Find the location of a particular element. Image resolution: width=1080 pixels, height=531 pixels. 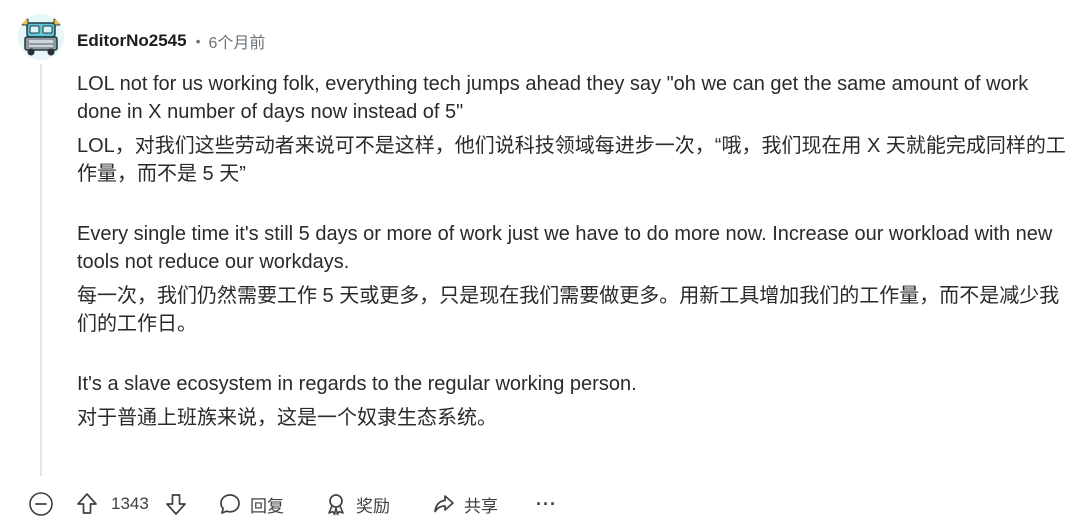

downvote-button is located at coordinates (176, 504).